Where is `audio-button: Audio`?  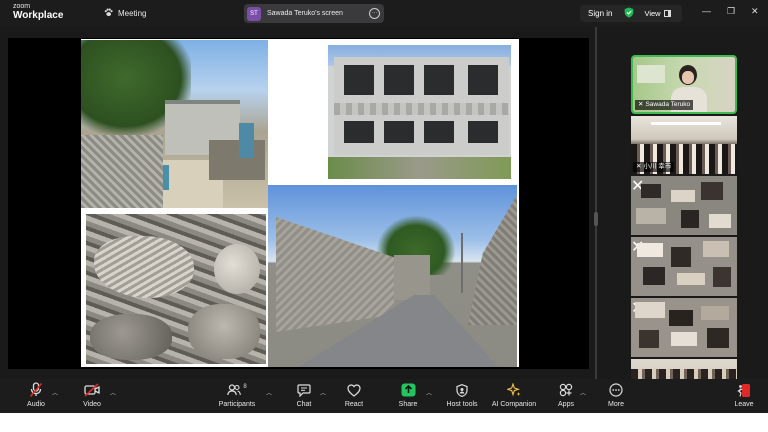
audio-button: Audio is located at coordinates (36, 395).